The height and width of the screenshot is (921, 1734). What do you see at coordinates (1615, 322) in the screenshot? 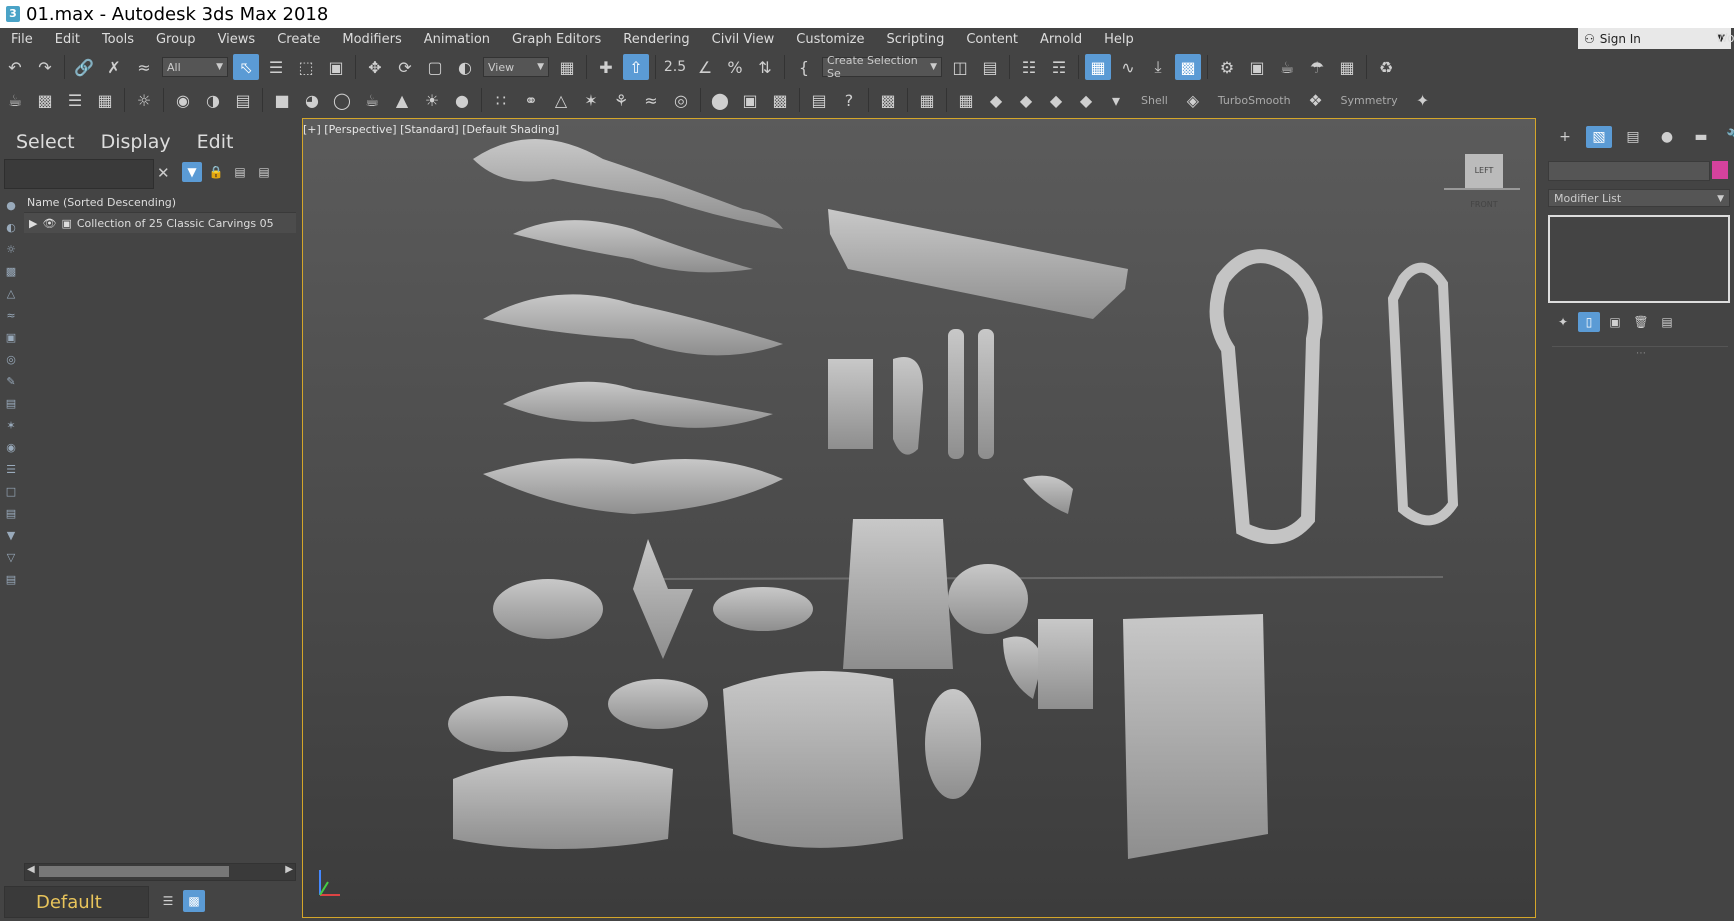
I see `make-unique-icon: ▣` at bounding box center [1615, 322].